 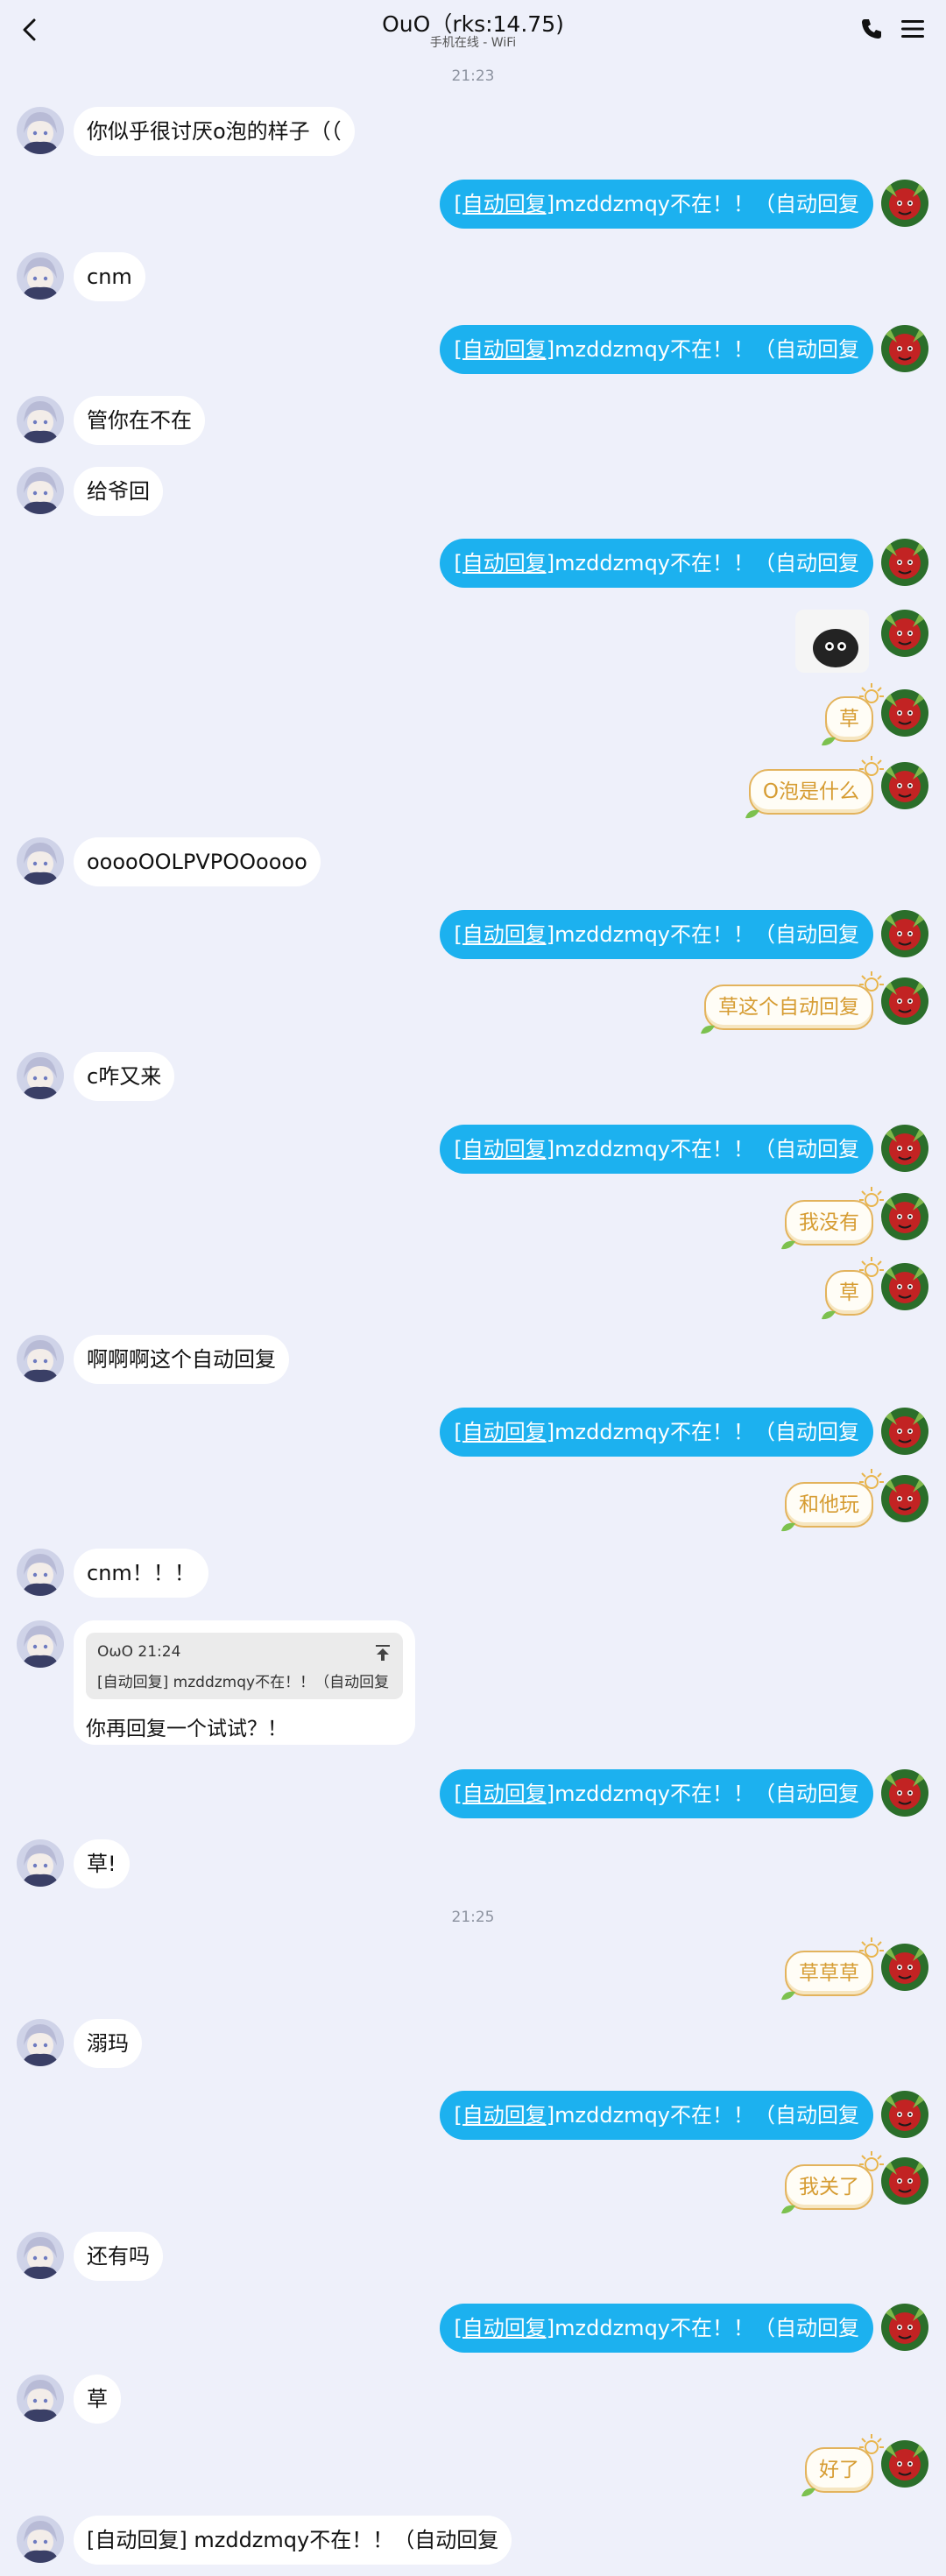 What do you see at coordinates (811, 792) in the screenshot?
I see `sun-theme-bubble: O泡是什么` at bounding box center [811, 792].